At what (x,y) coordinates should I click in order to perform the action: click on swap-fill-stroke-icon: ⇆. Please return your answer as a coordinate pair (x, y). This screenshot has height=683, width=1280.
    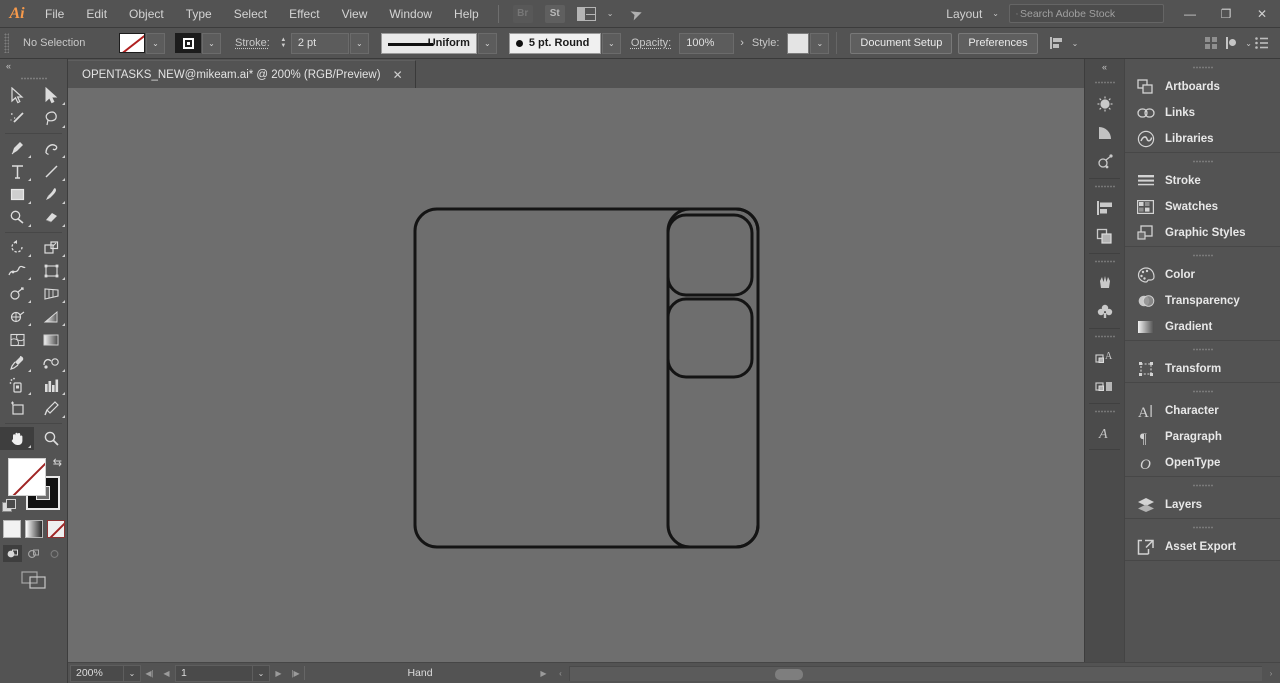
    Looking at the image, I should click on (57, 462).